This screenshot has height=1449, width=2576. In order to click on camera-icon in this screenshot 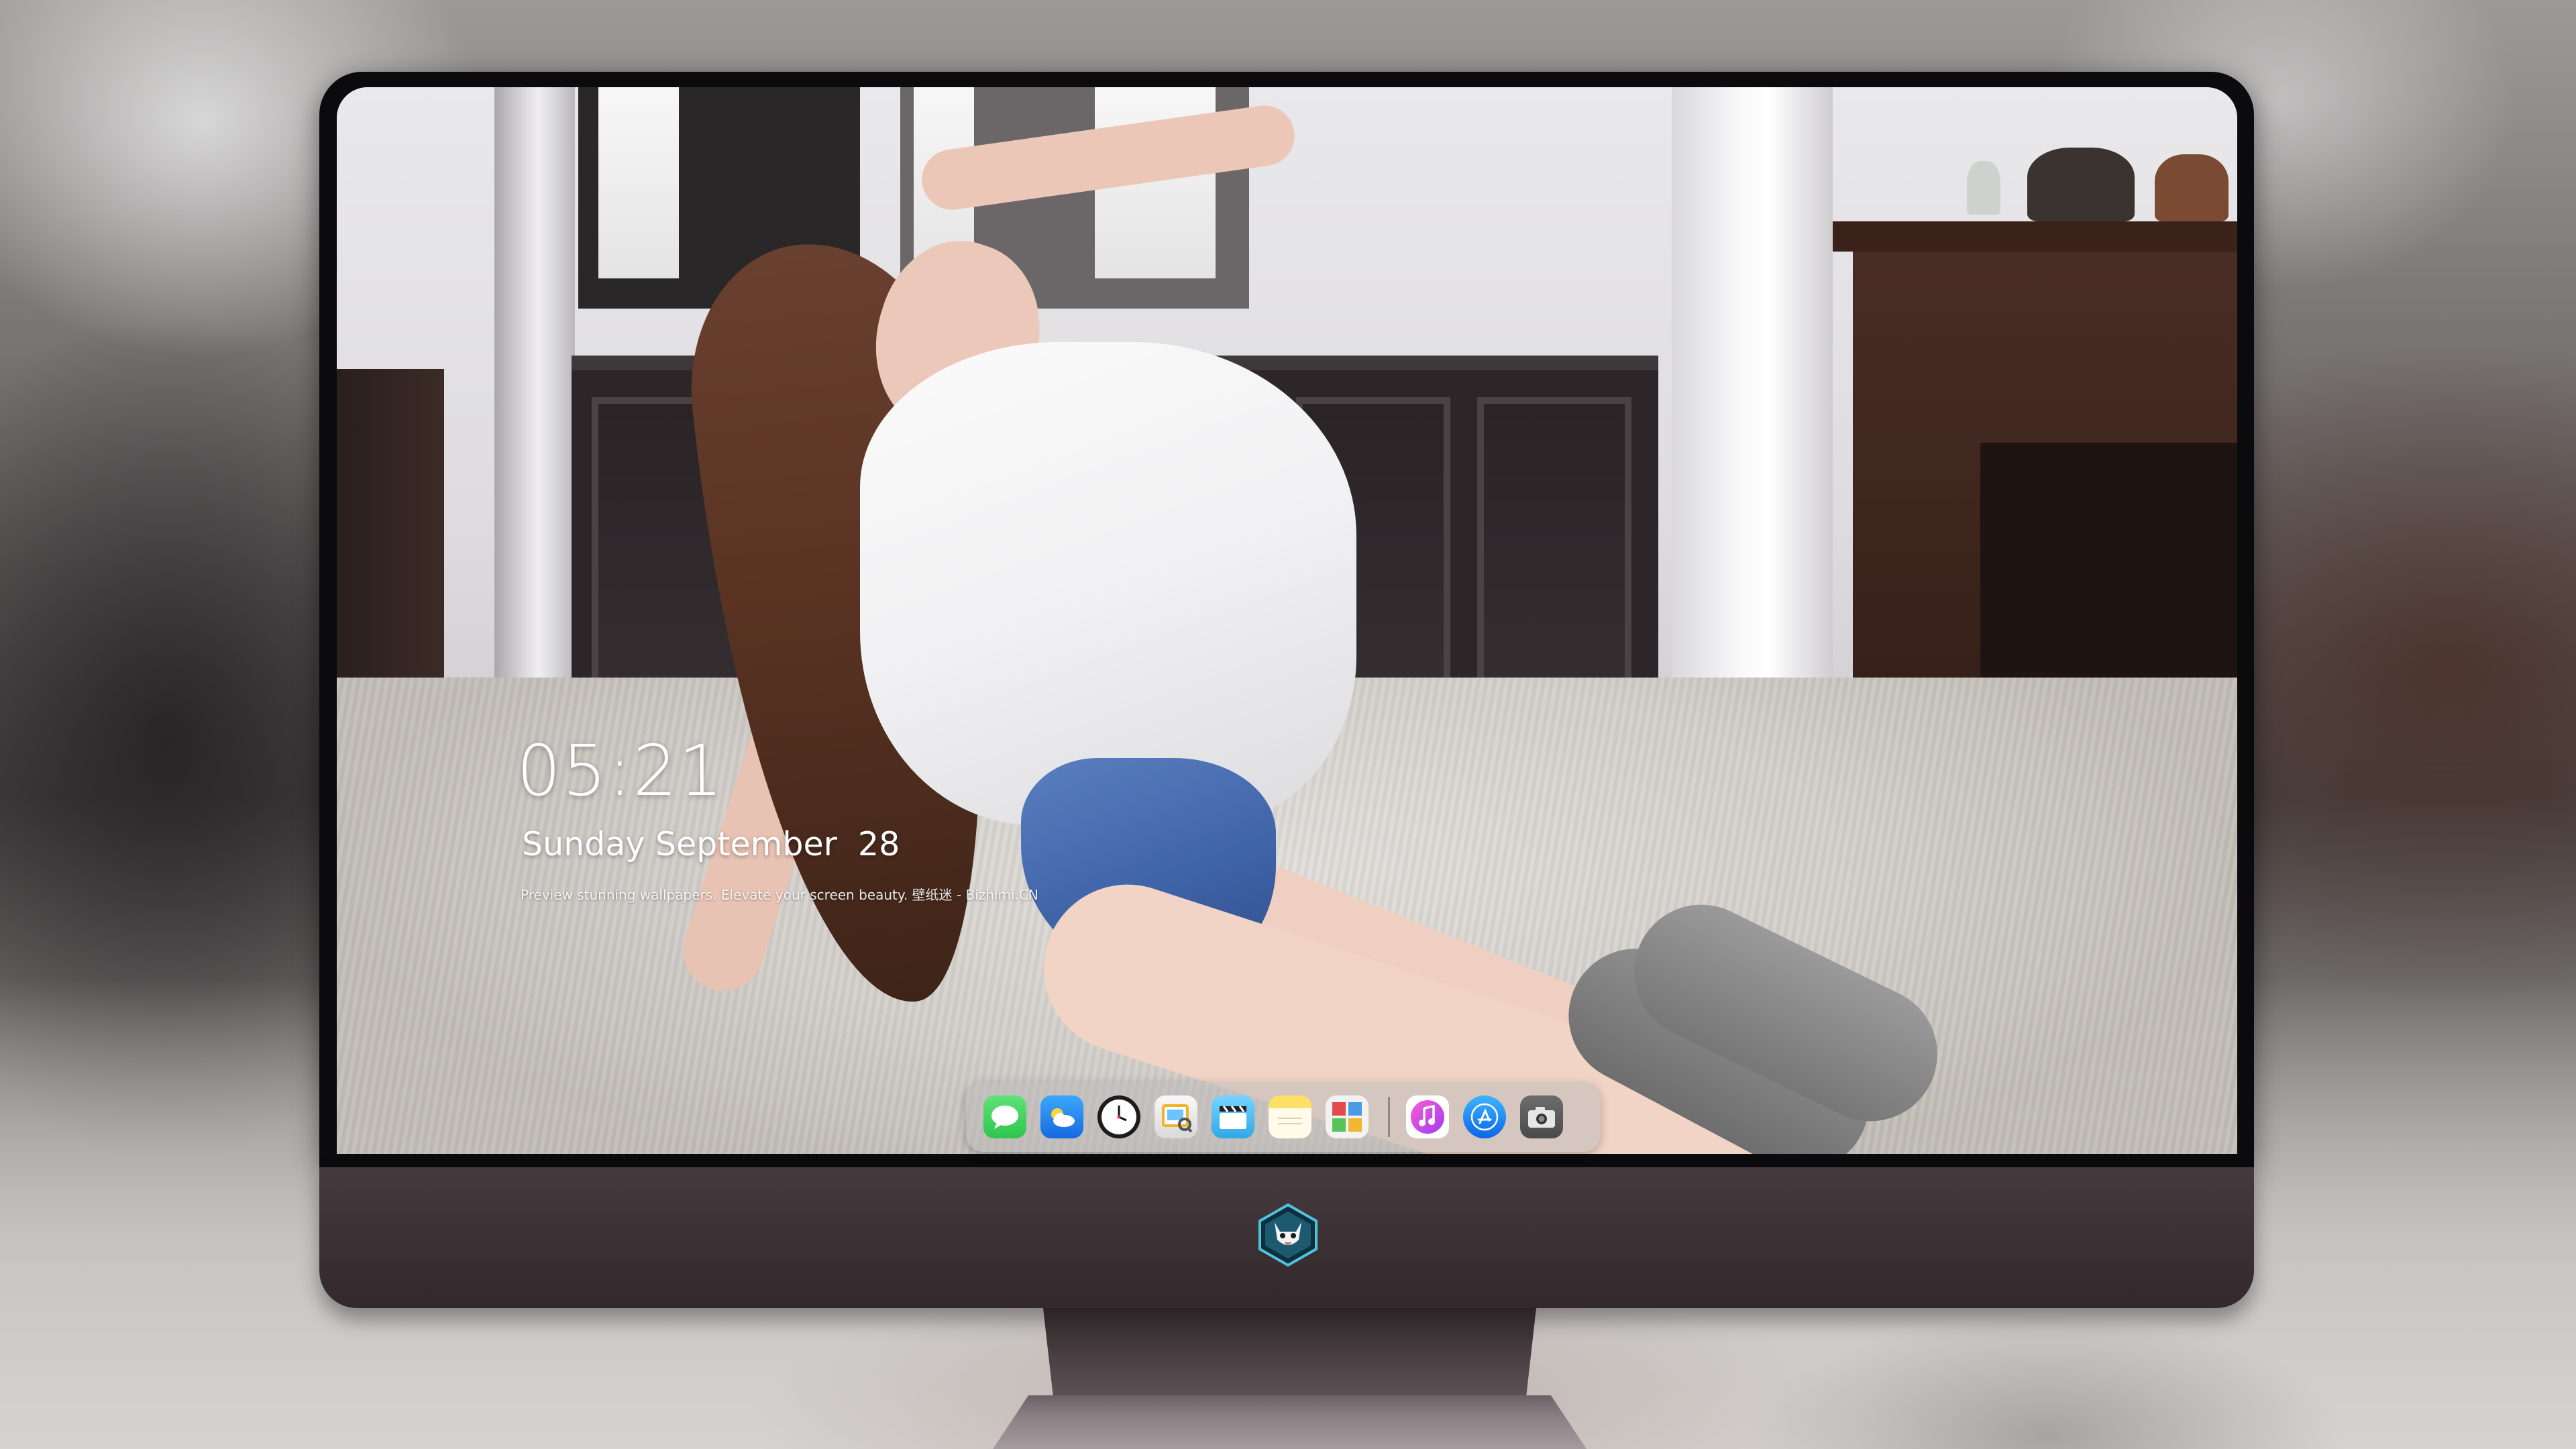, I will do `click(1541, 1116)`.